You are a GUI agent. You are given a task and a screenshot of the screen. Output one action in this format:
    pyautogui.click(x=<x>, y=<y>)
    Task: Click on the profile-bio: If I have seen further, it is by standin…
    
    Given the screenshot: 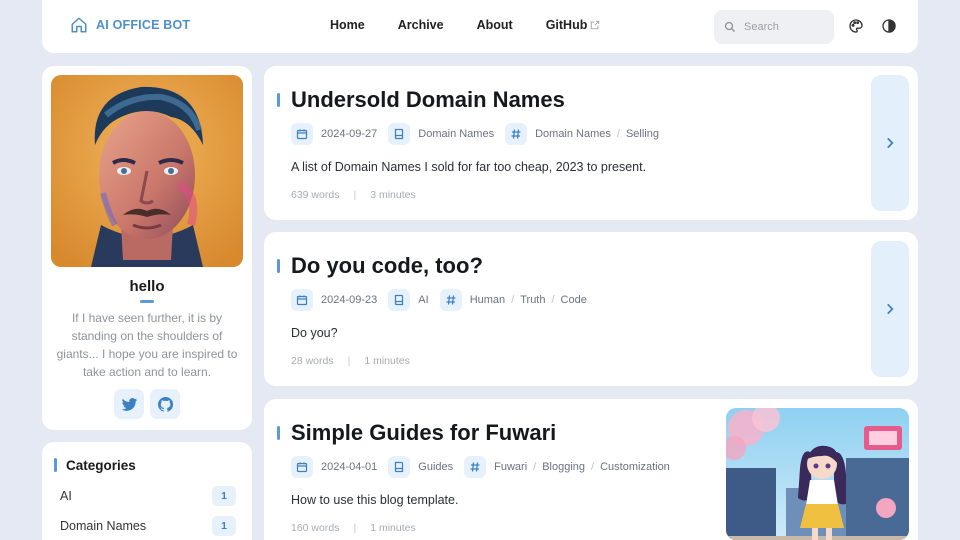 What is the action you would take?
    pyautogui.click(x=147, y=345)
    